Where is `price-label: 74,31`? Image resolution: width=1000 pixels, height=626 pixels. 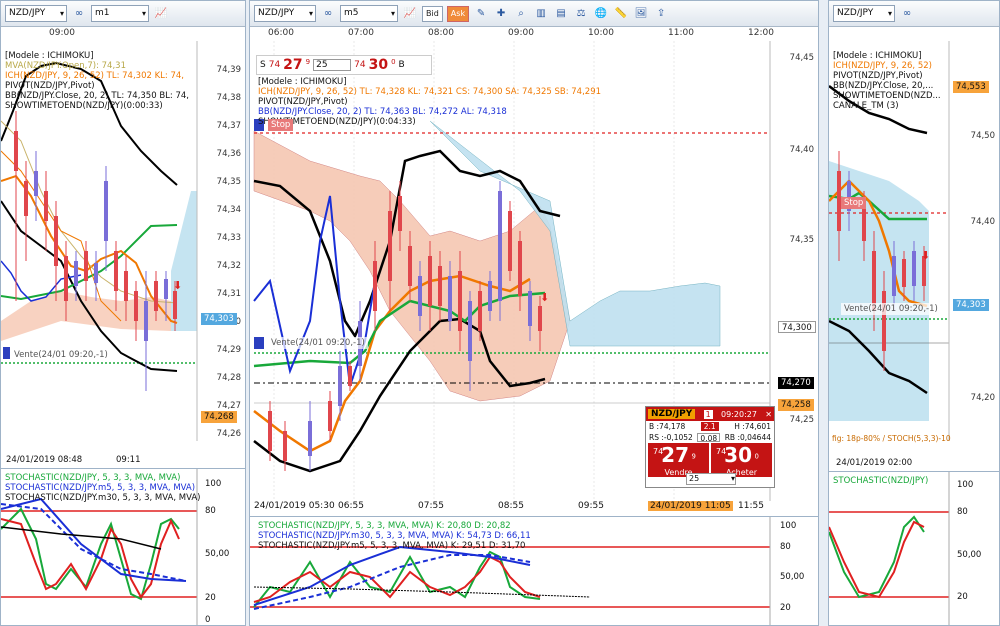
price-label: 74,31 is located at coordinates (228, 294).